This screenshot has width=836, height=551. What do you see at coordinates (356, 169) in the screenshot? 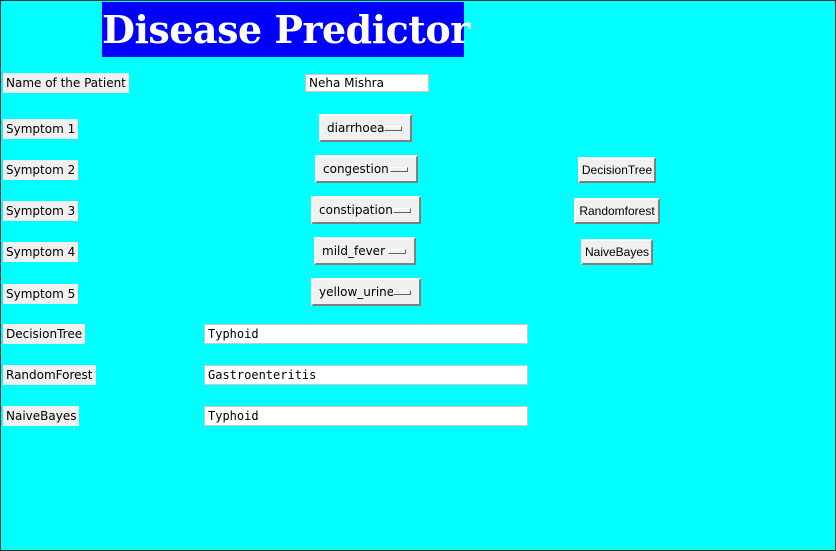
I see `symptom-2-value: congestion` at bounding box center [356, 169].